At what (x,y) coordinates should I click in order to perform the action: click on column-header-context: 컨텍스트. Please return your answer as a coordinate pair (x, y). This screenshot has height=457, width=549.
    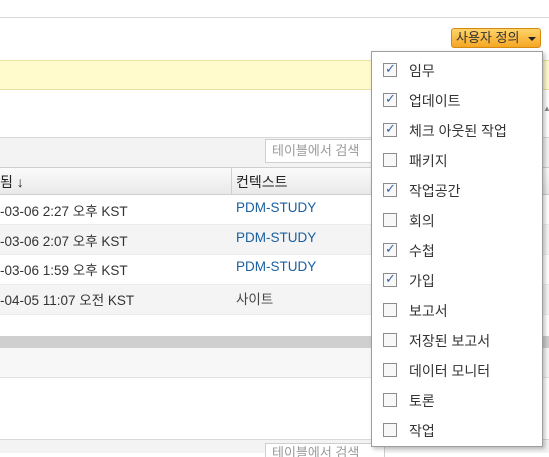
    Looking at the image, I should click on (262, 182).